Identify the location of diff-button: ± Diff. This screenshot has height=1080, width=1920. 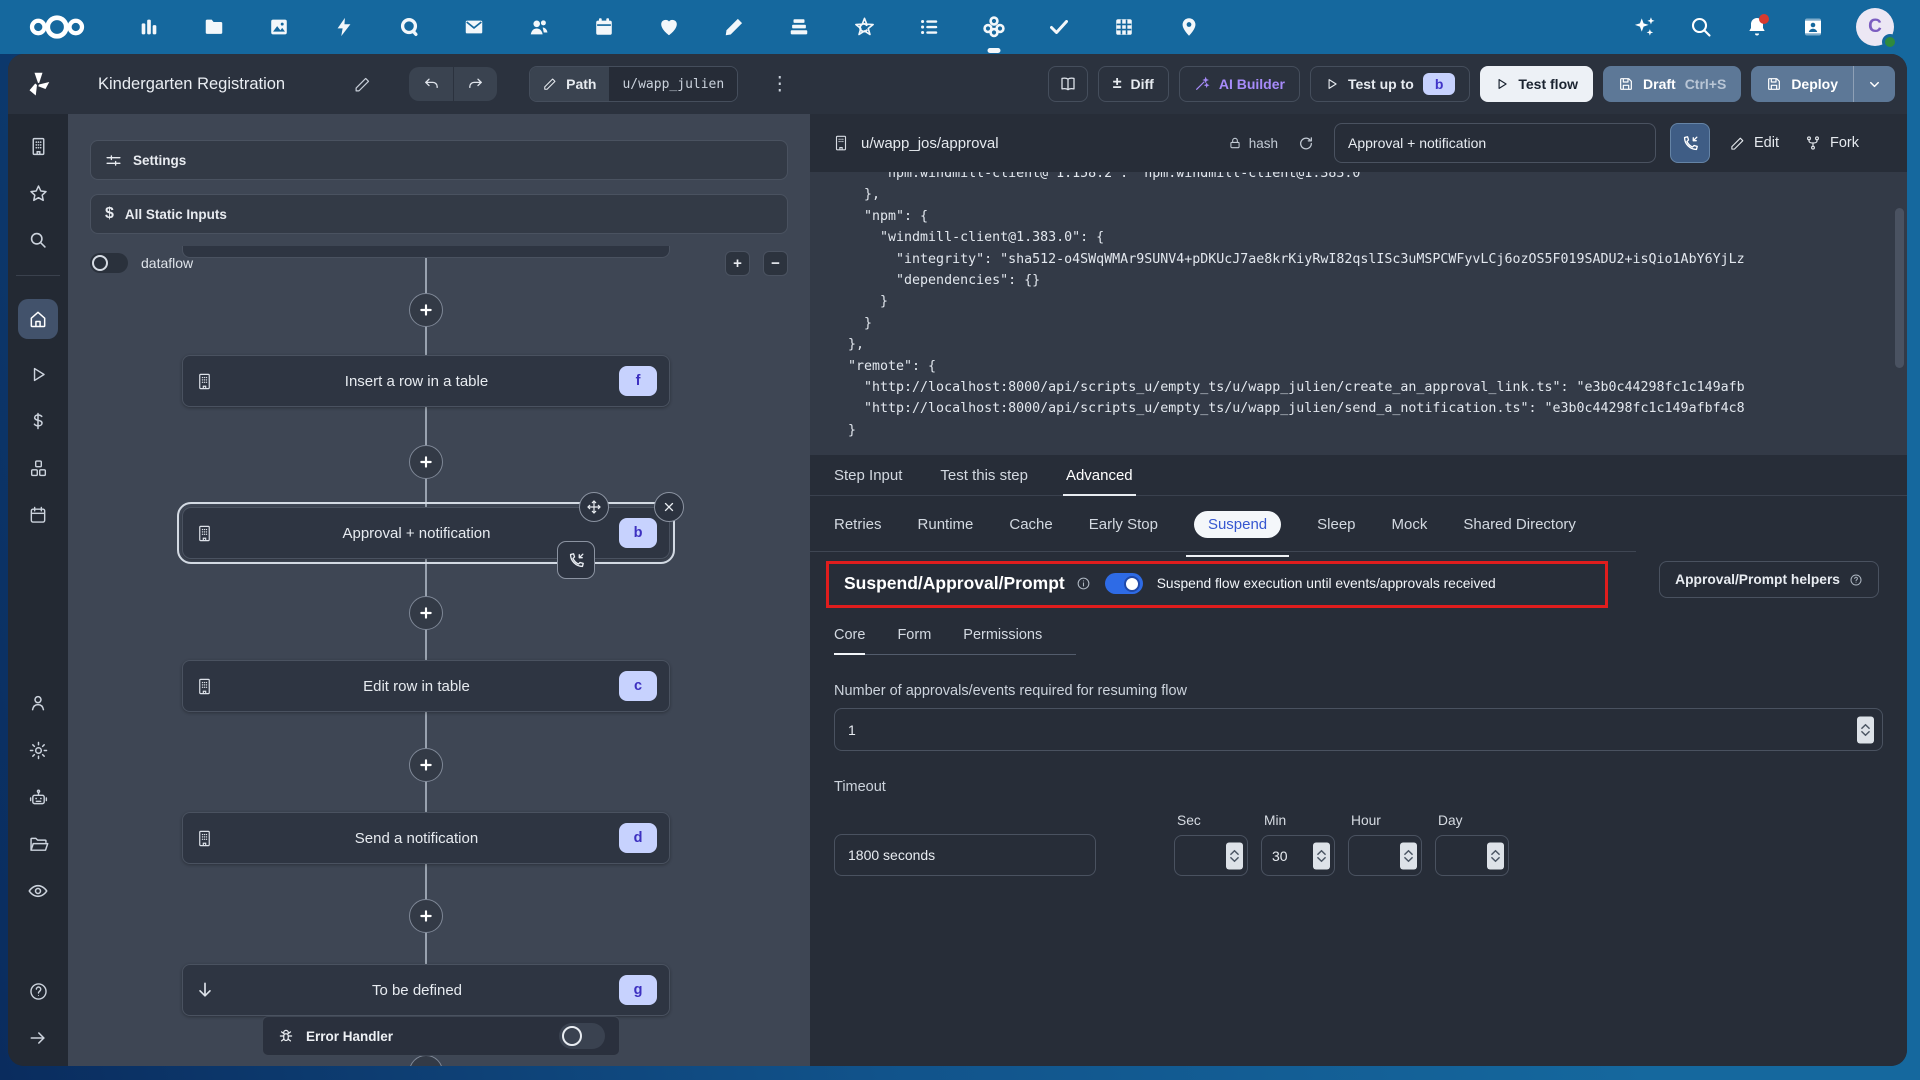
(1133, 84).